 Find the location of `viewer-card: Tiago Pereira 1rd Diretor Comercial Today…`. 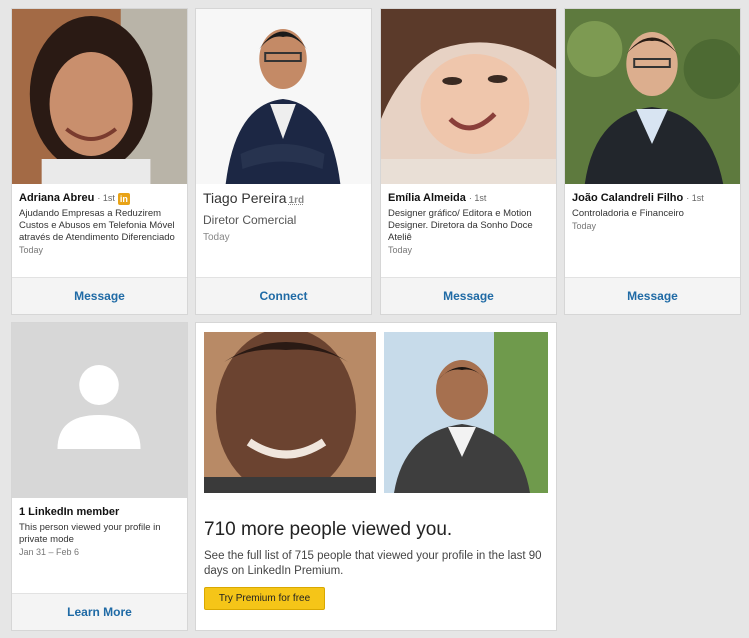

viewer-card: Tiago Pereira 1rd Diretor Comercial Today… is located at coordinates (283, 161).